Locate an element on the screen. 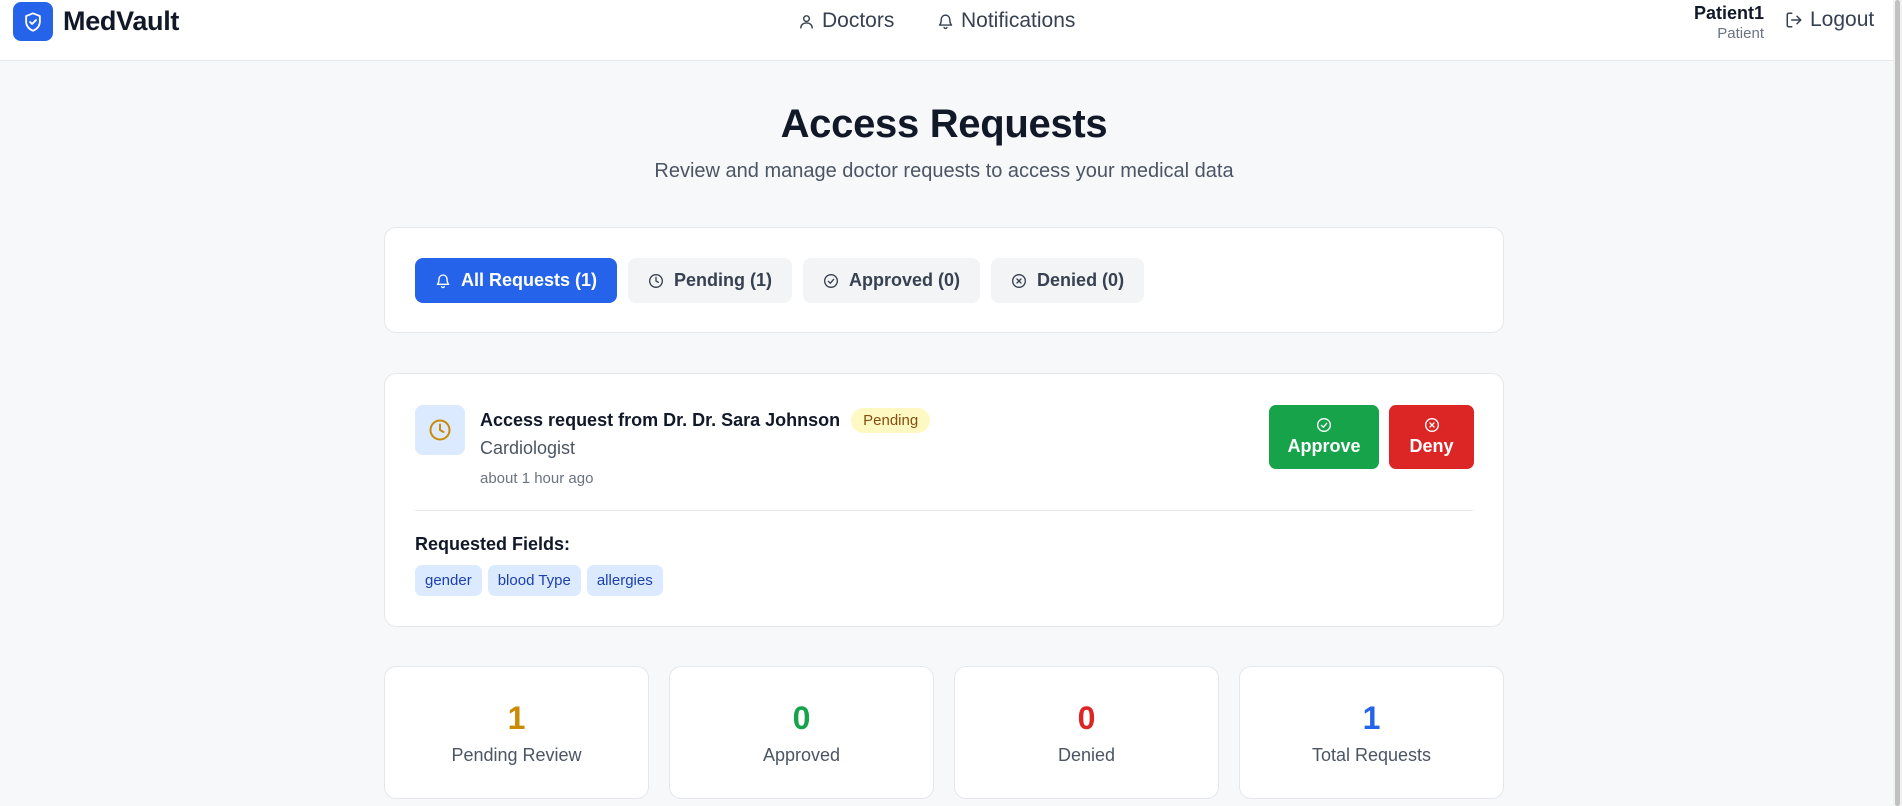  stat-pending-review: 1 Pending Review is located at coordinates (516, 732).